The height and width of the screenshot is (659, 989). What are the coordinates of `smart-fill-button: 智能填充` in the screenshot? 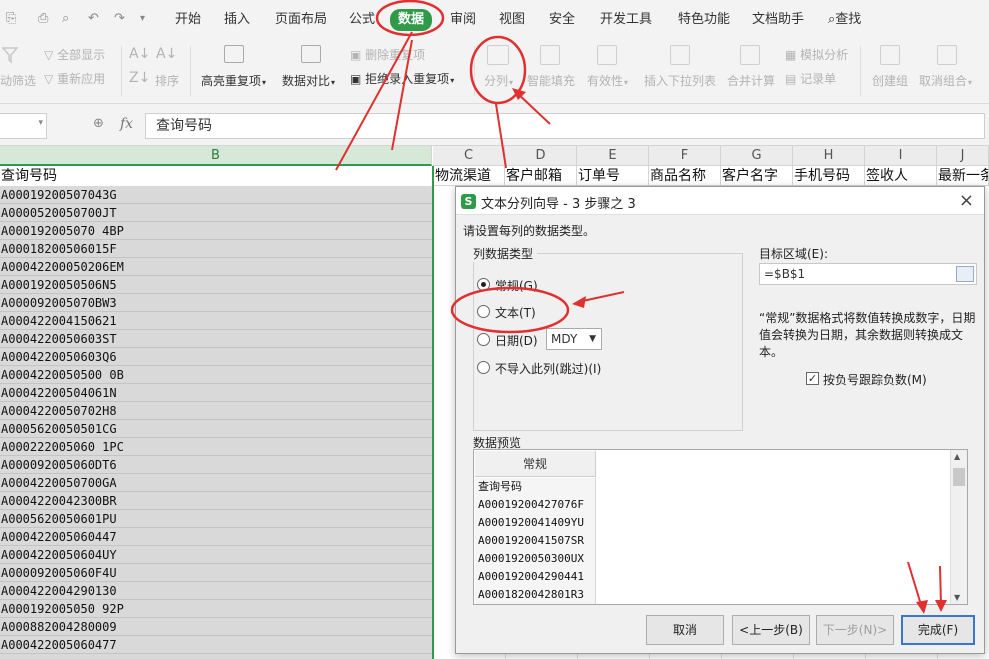 It's located at (551, 80).